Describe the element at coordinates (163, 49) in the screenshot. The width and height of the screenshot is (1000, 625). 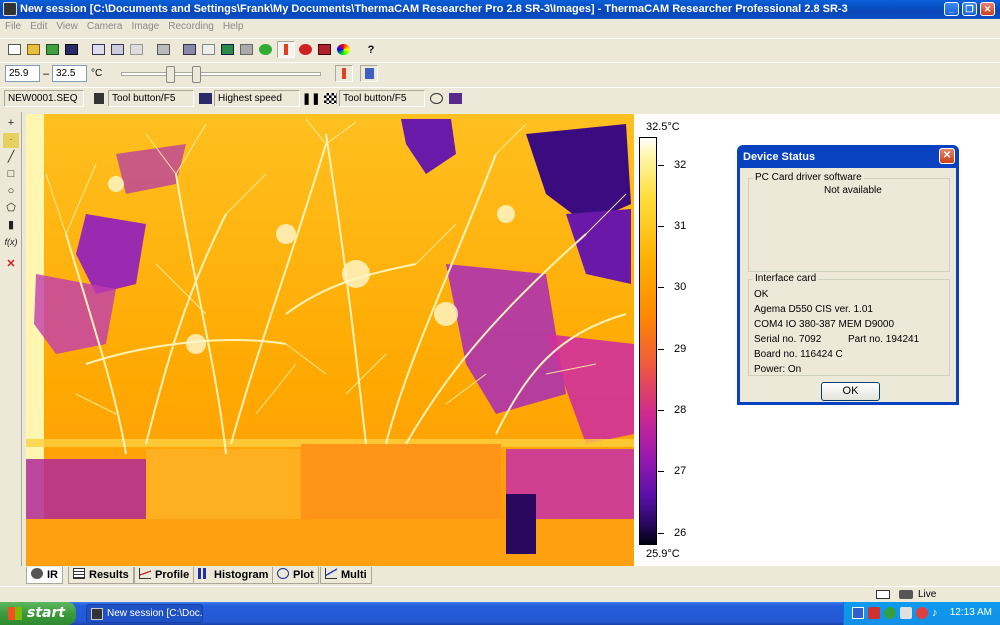
I see `print-icon` at that location.